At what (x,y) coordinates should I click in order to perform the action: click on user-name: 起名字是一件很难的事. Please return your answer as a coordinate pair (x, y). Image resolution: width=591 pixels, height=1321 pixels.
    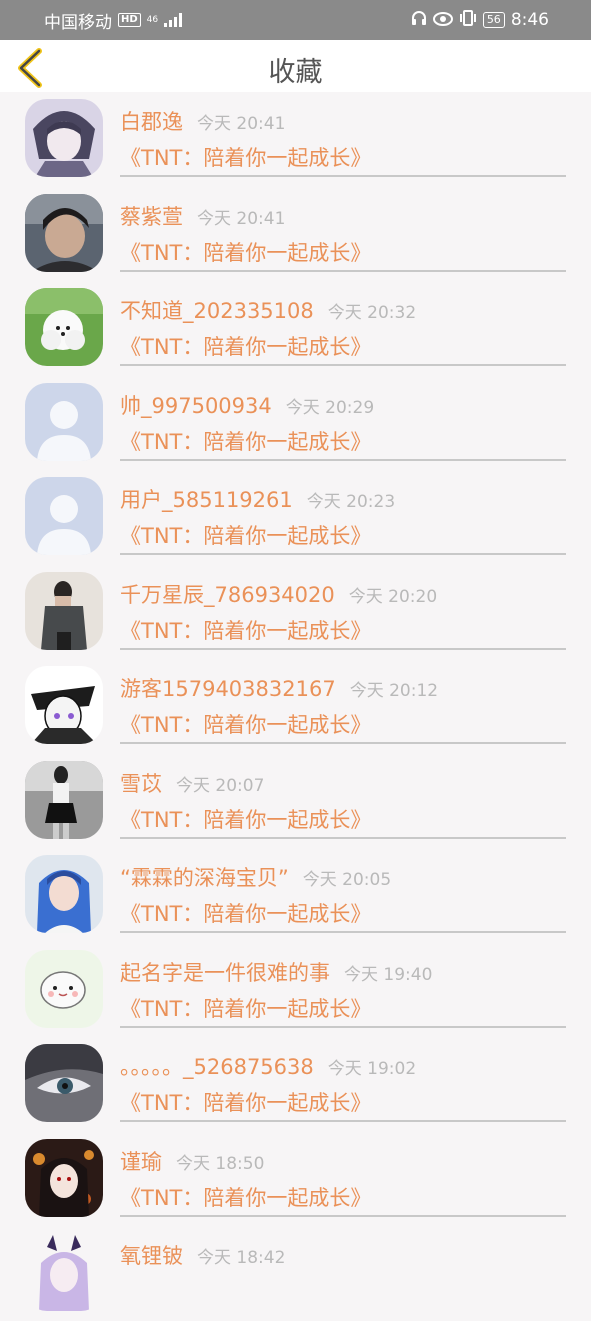
    Looking at the image, I should click on (225, 973).